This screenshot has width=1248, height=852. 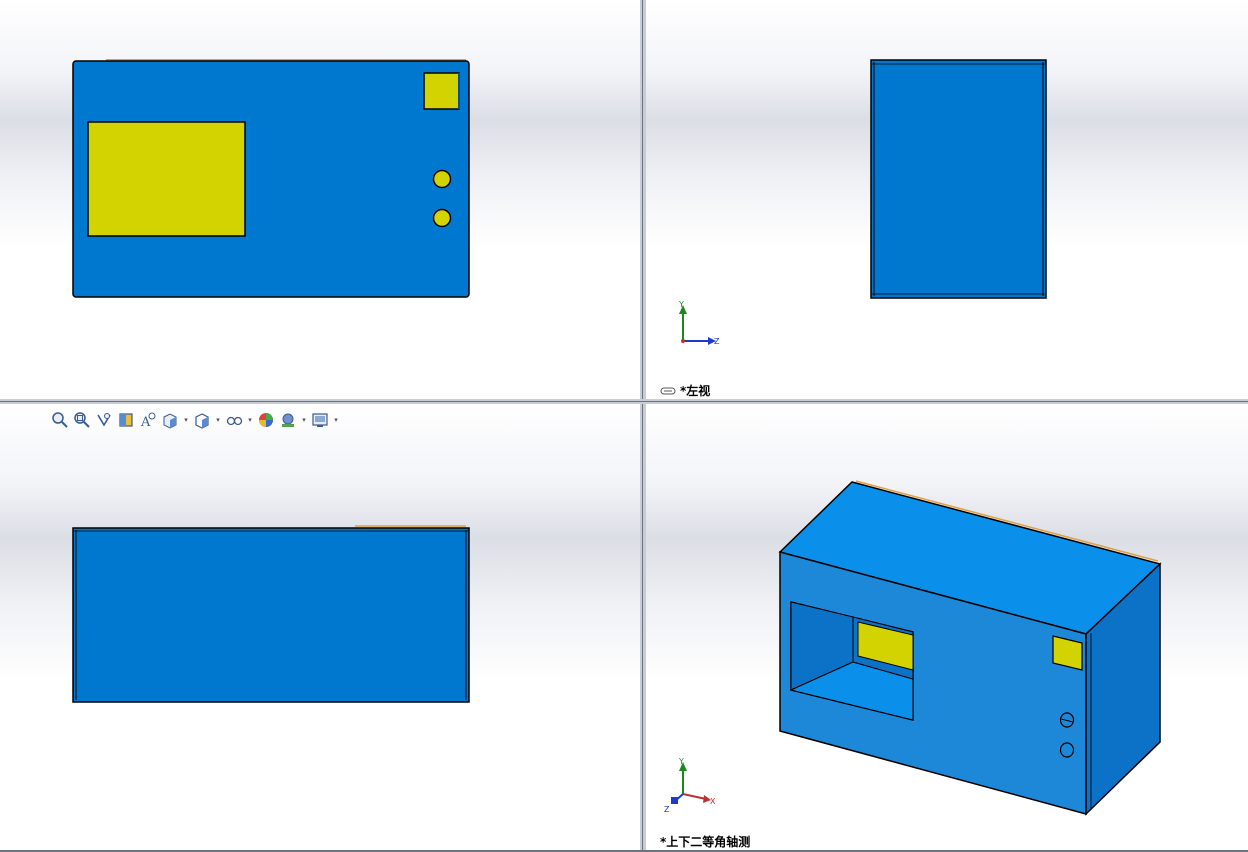 What do you see at coordinates (271, 615) in the screenshot?
I see `top-panel-face` at bounding box center [271, 615].